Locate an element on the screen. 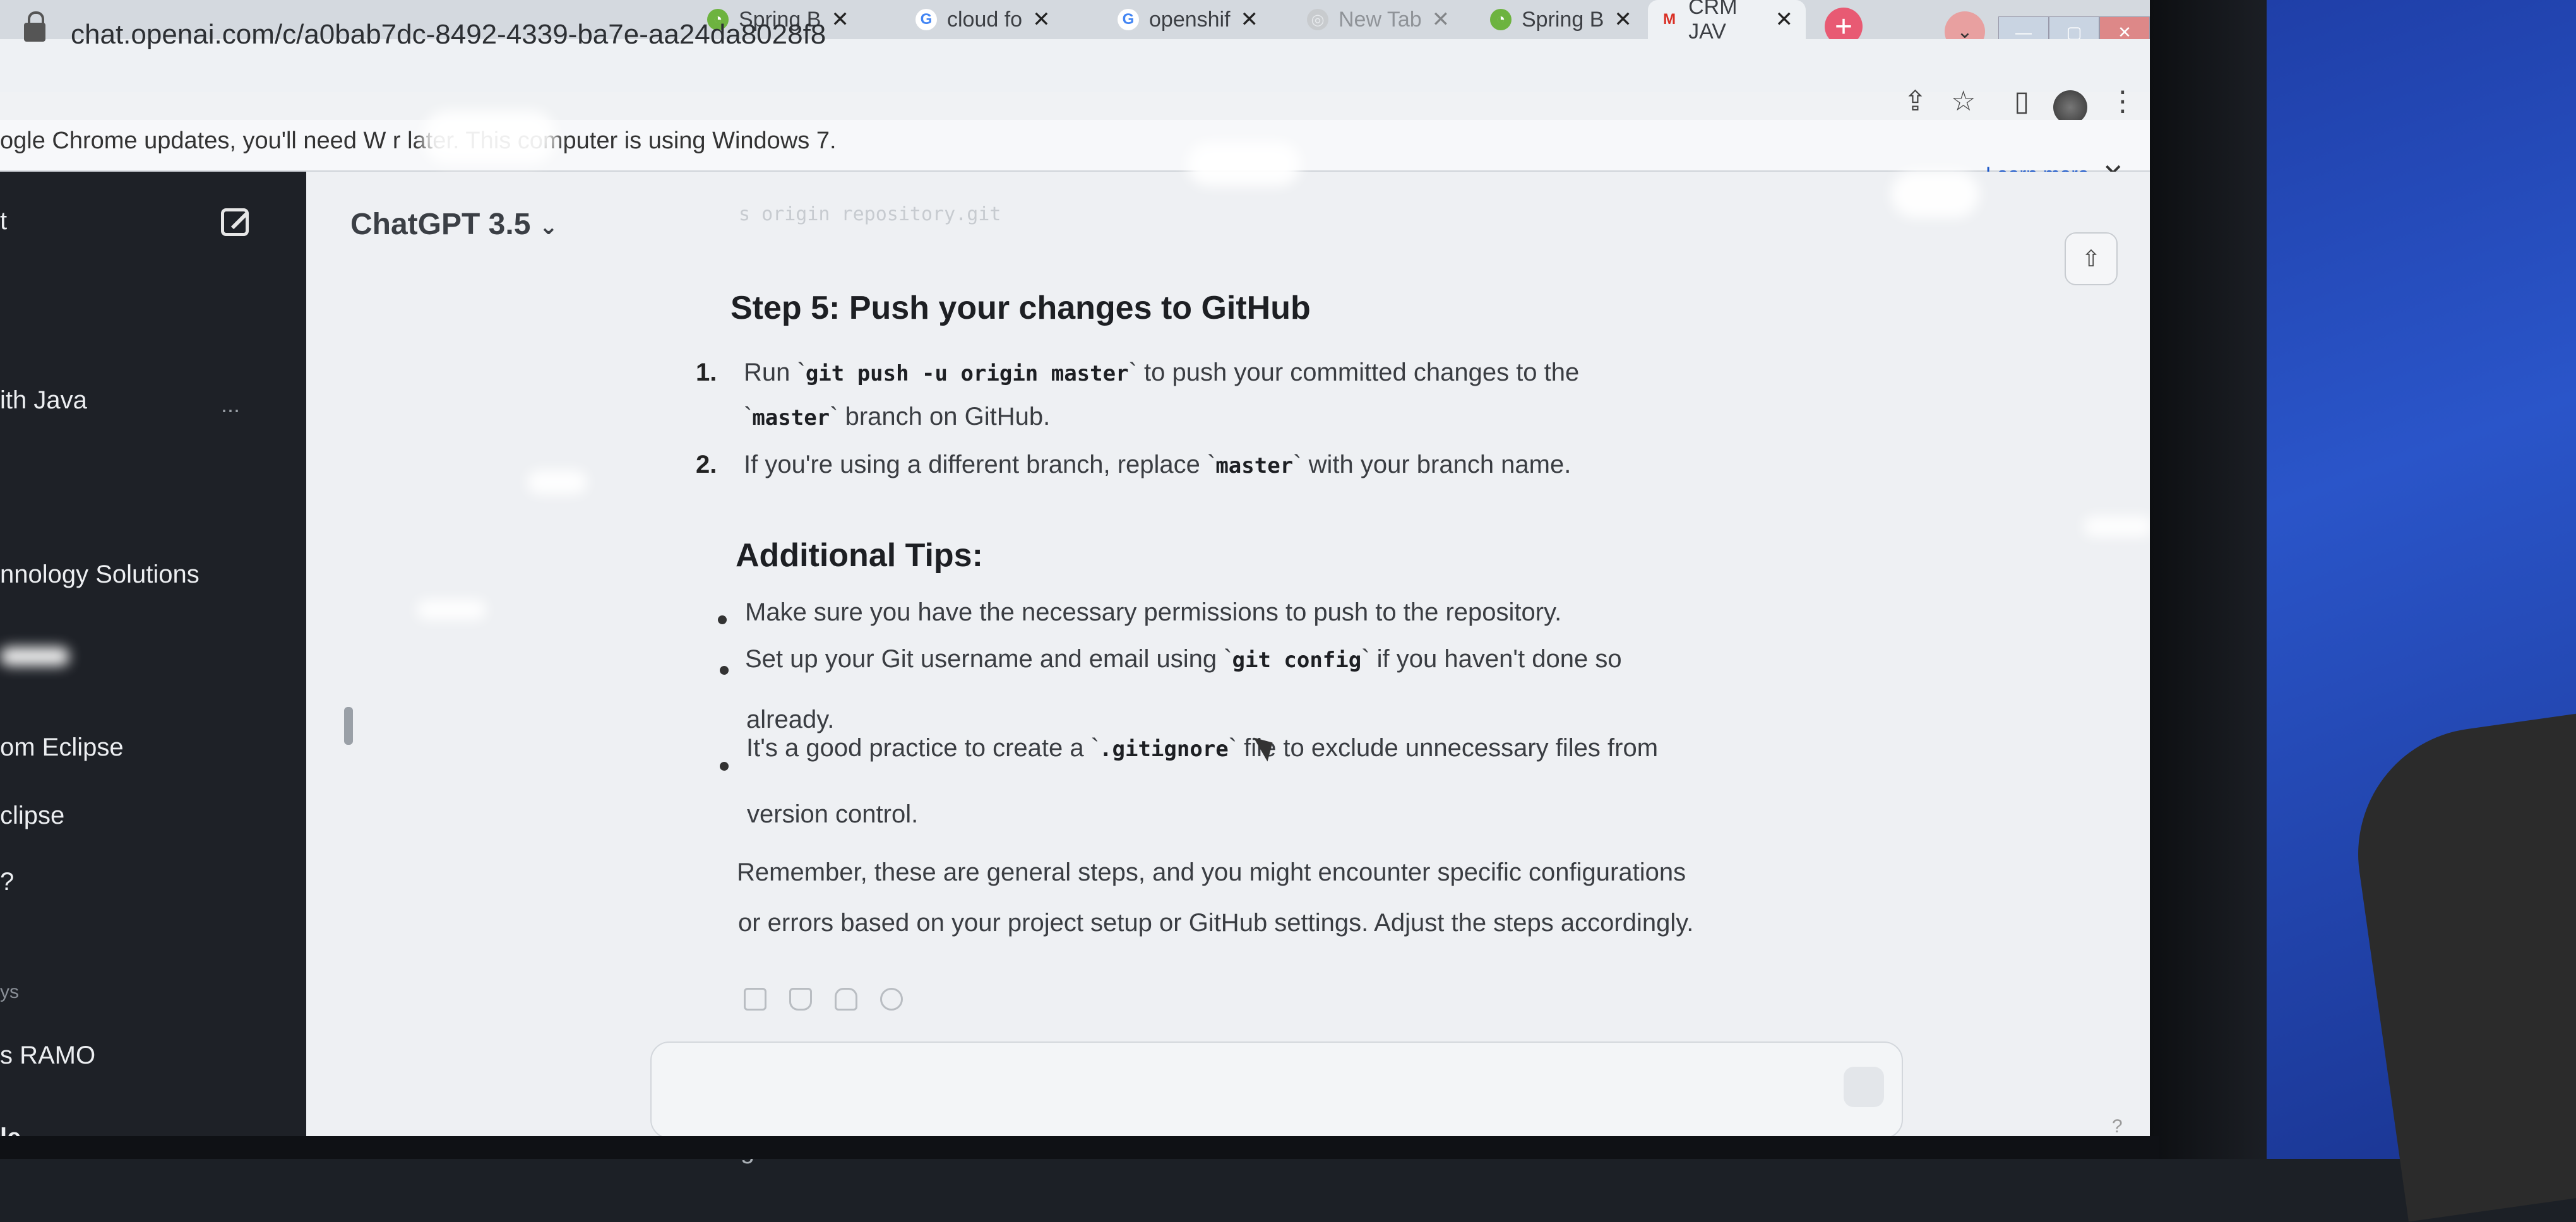  list-item-continued: version control. is located at coordinates (832, 815).